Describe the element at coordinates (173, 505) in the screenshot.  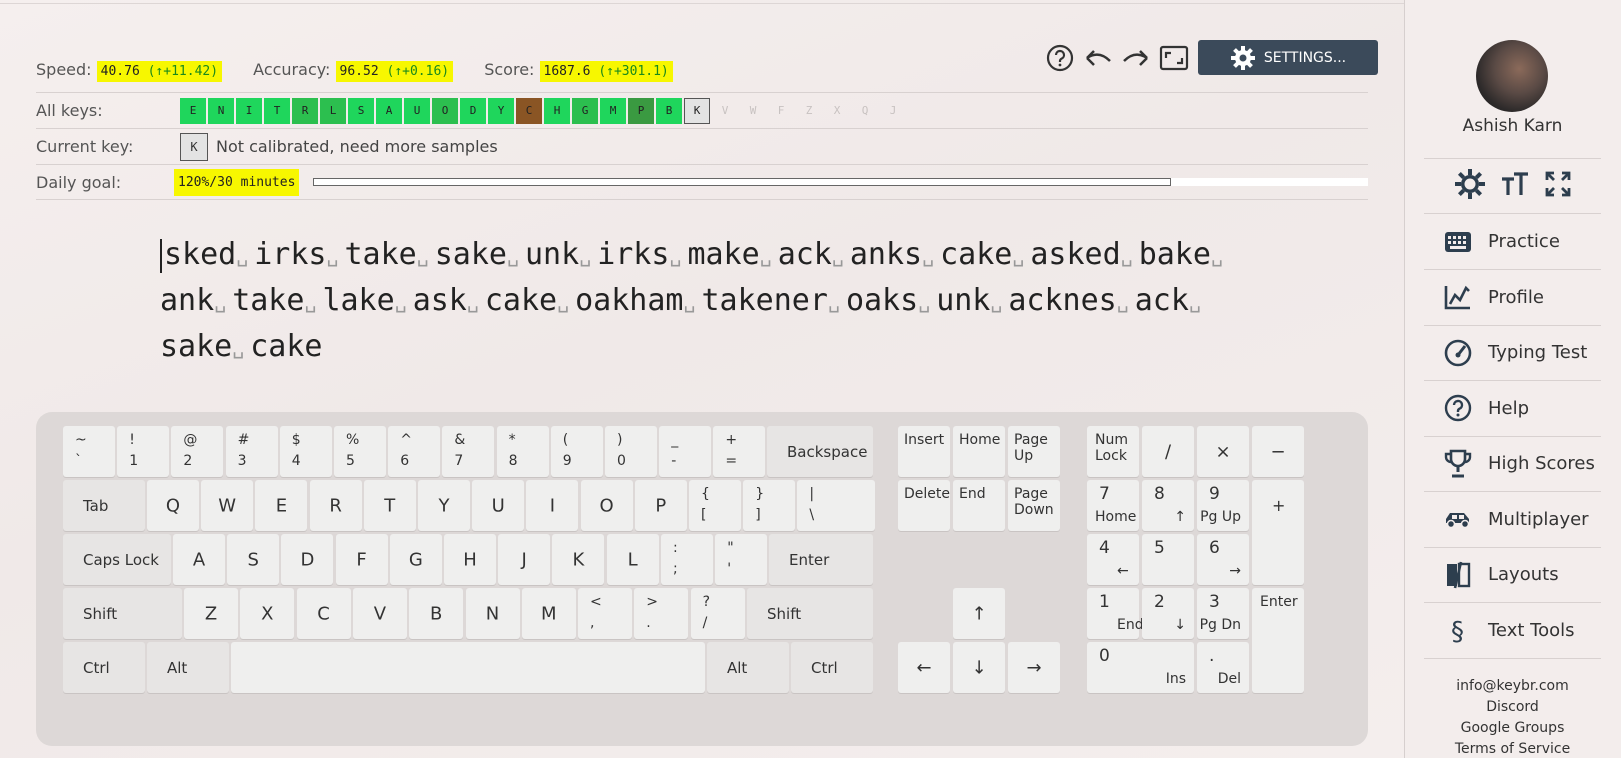
I see `key-q: Q` at that location.